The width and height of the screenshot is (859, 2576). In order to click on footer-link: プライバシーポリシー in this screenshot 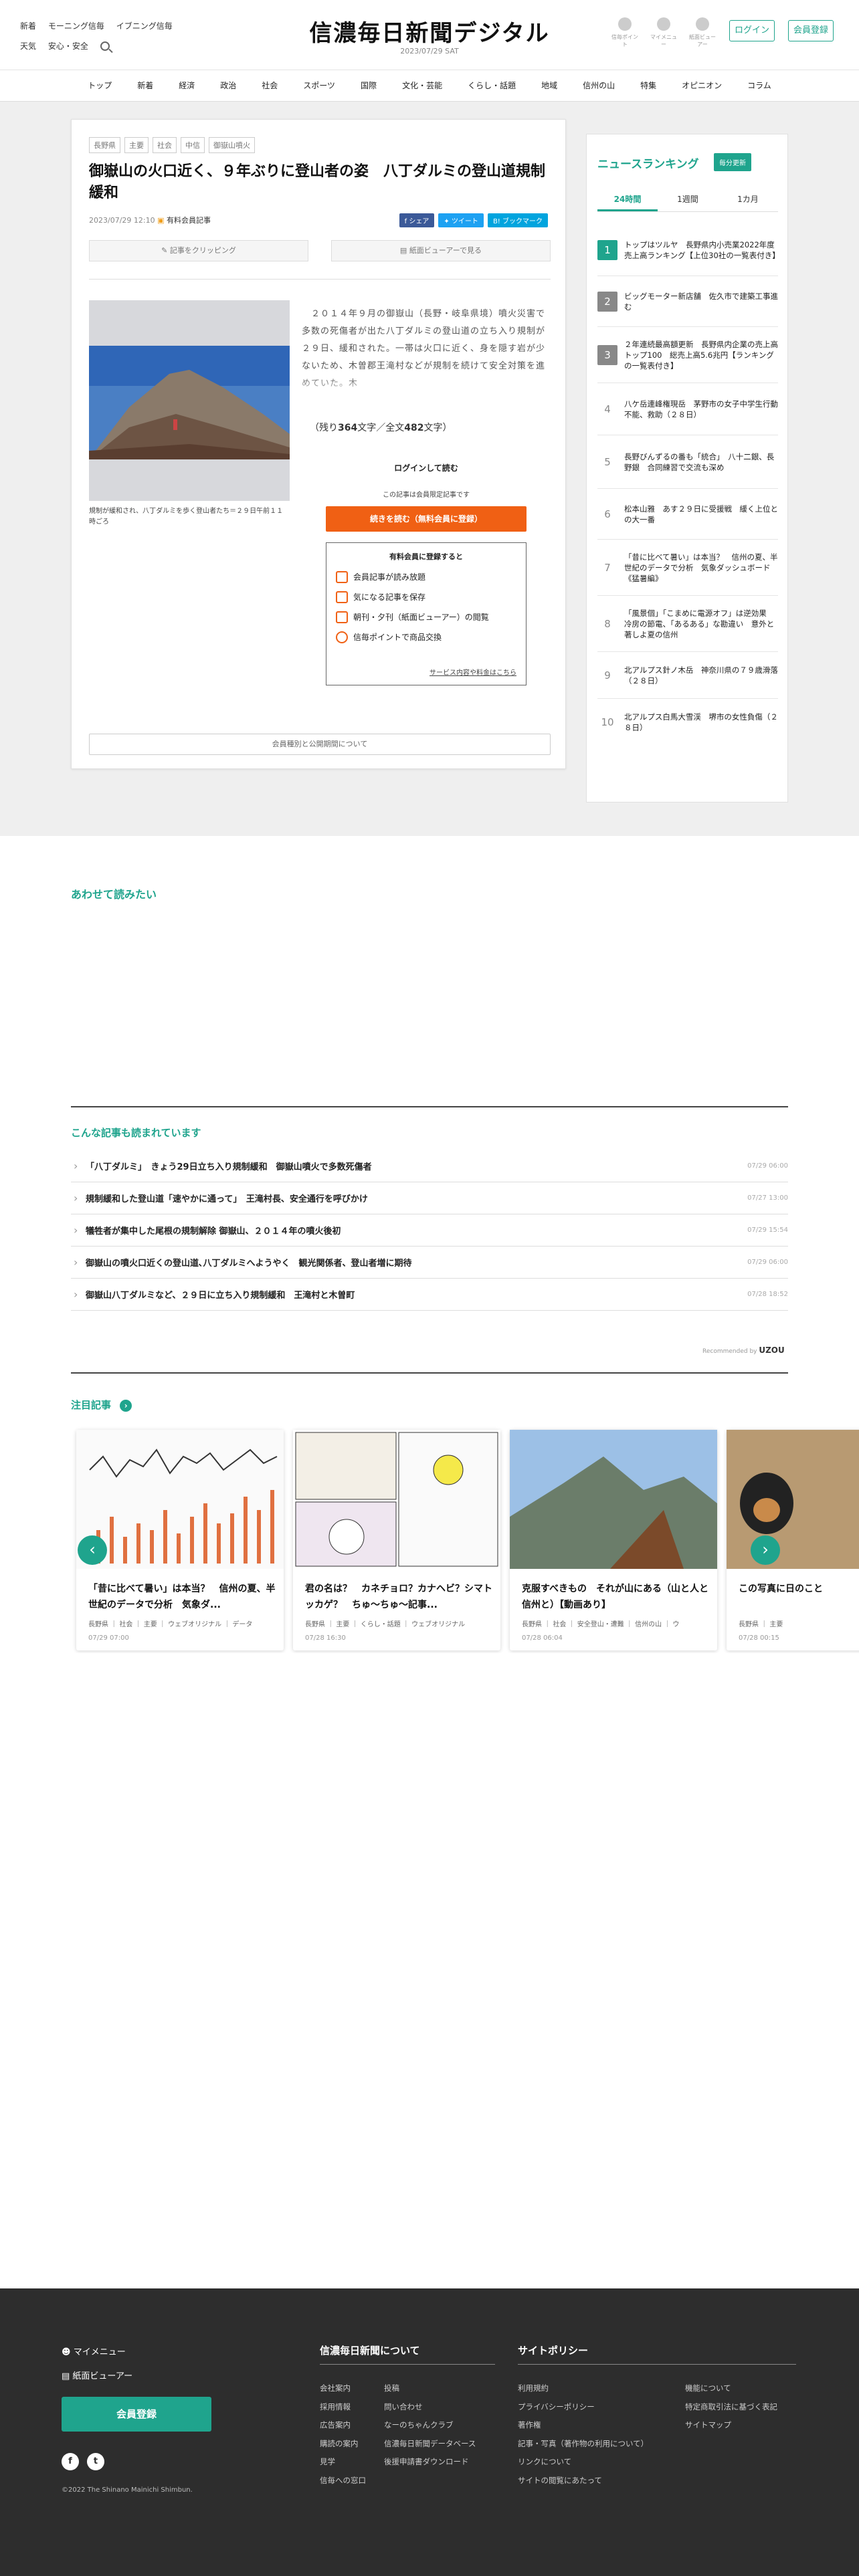, I will do `click(583, 2407)`.